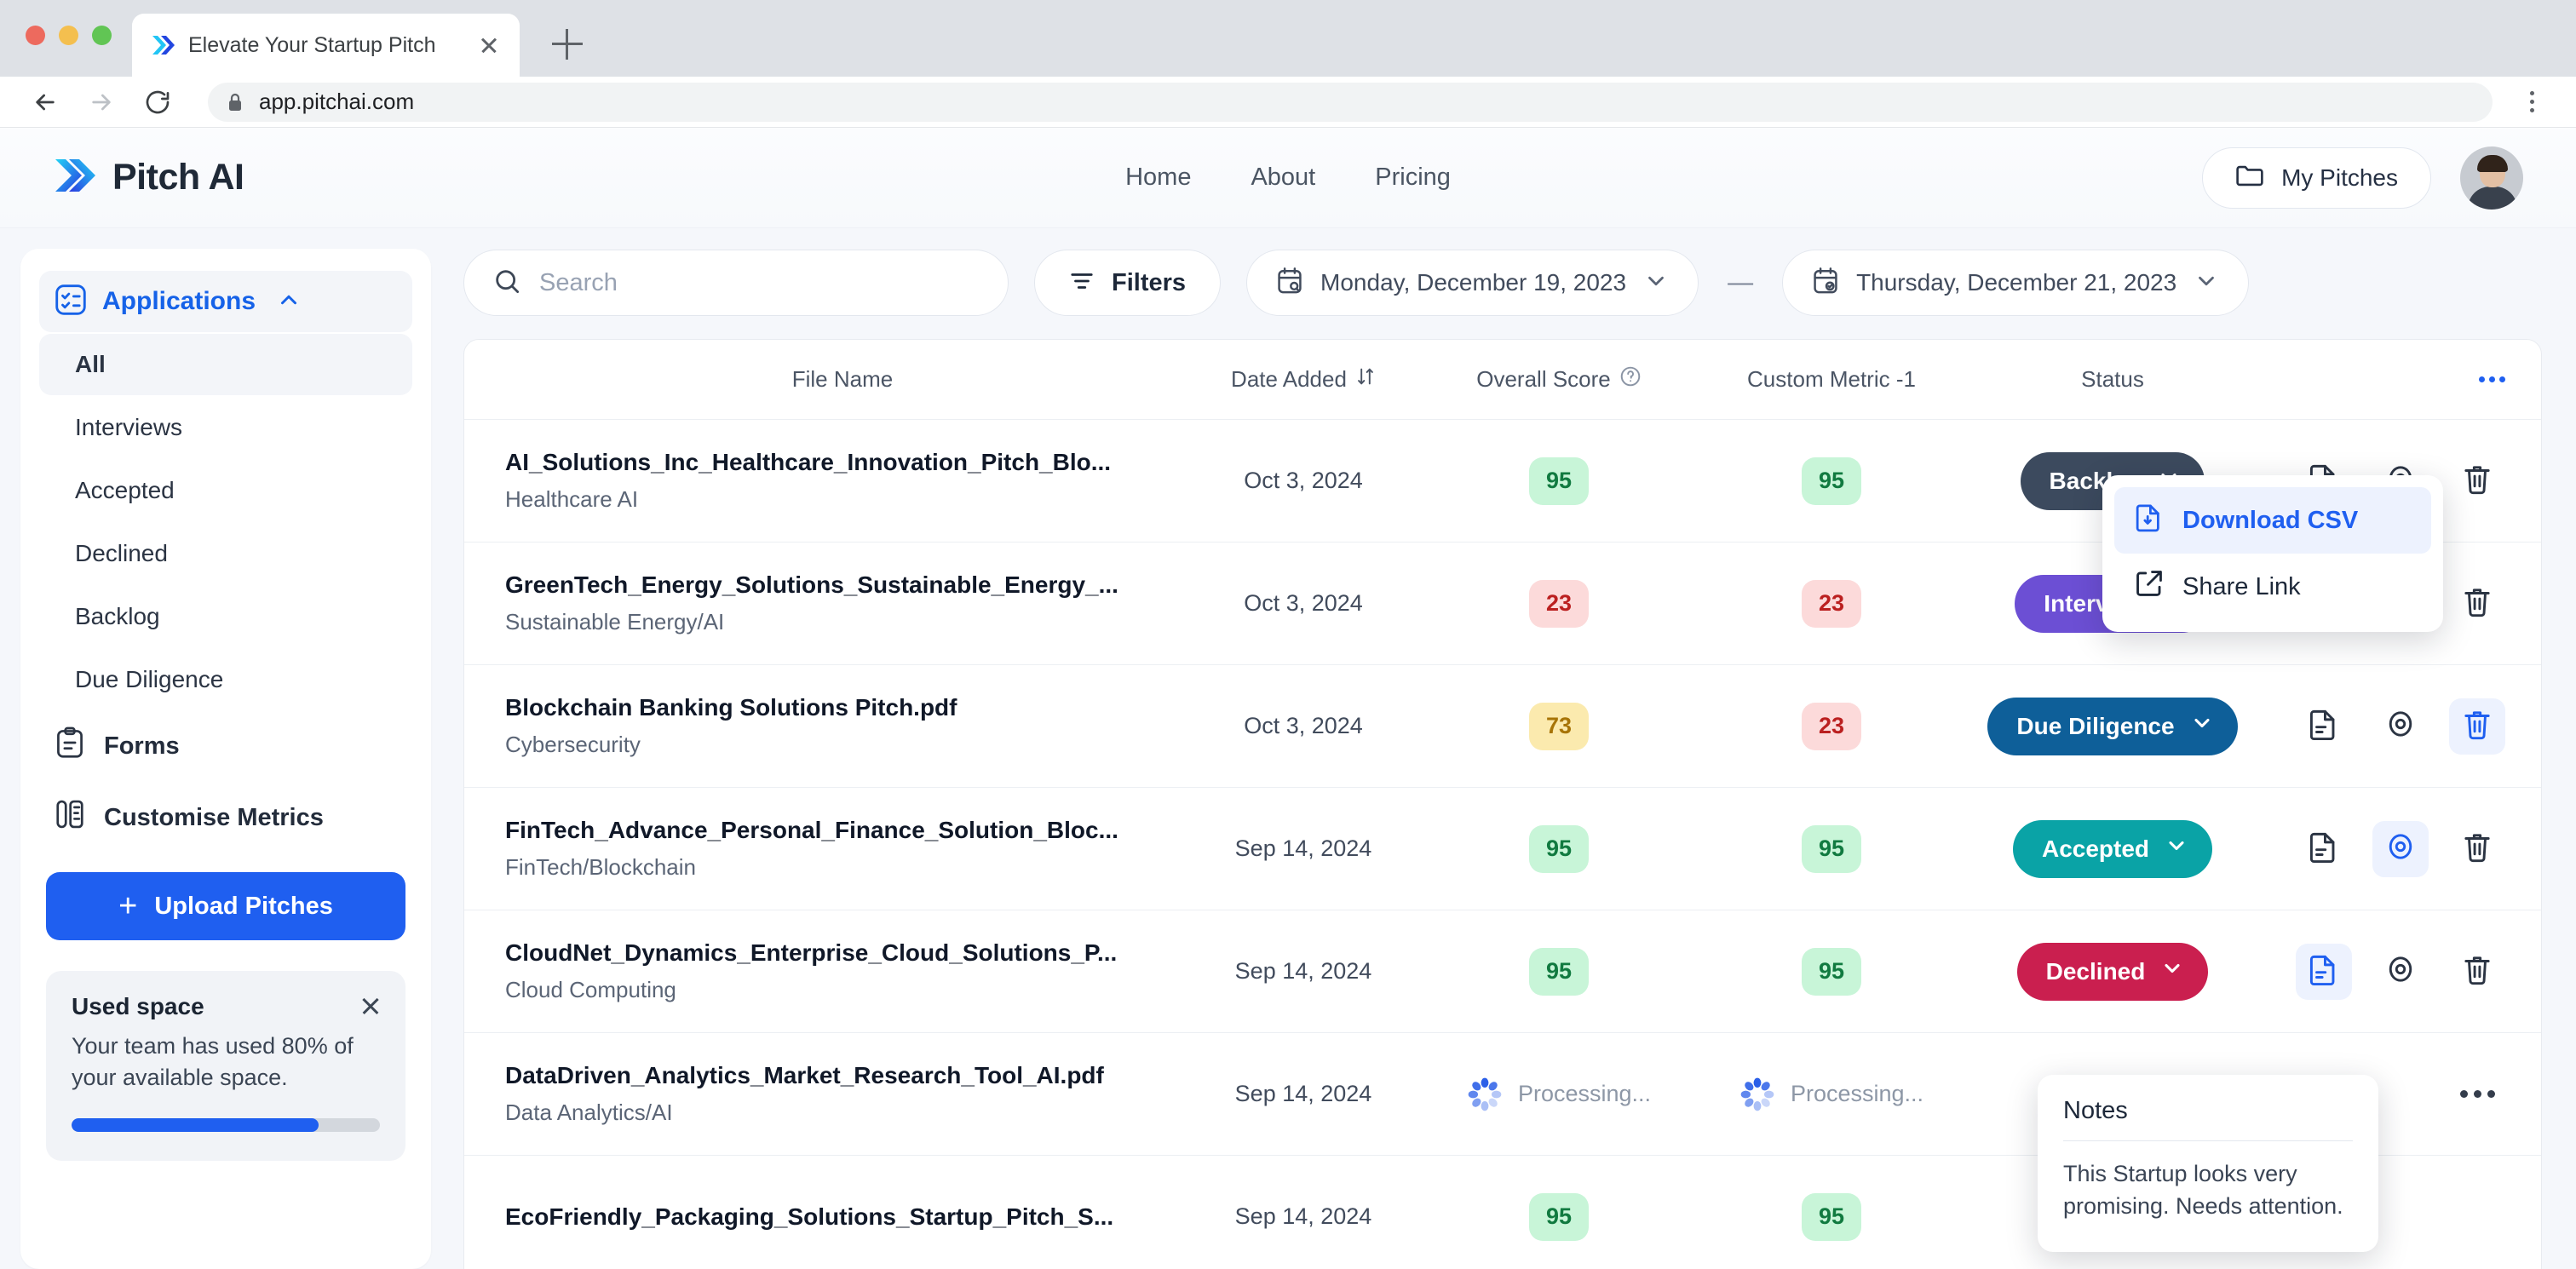  I want to click on sidebar-item-forms: Forms, so click(226, 746).